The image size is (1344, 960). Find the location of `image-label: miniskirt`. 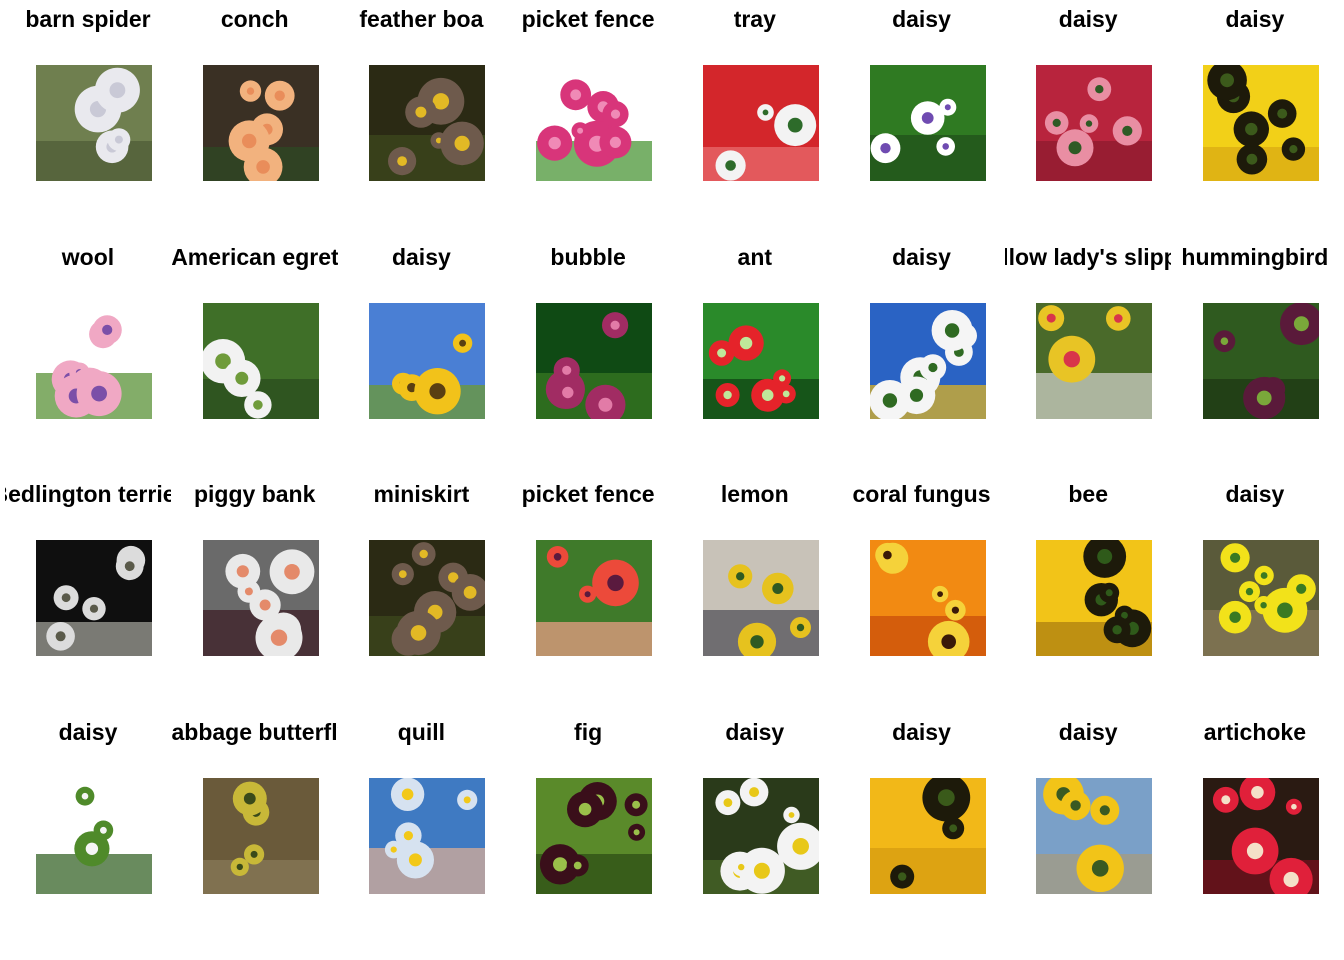

image-label: miniskirt is located at coordinates (421, 494).